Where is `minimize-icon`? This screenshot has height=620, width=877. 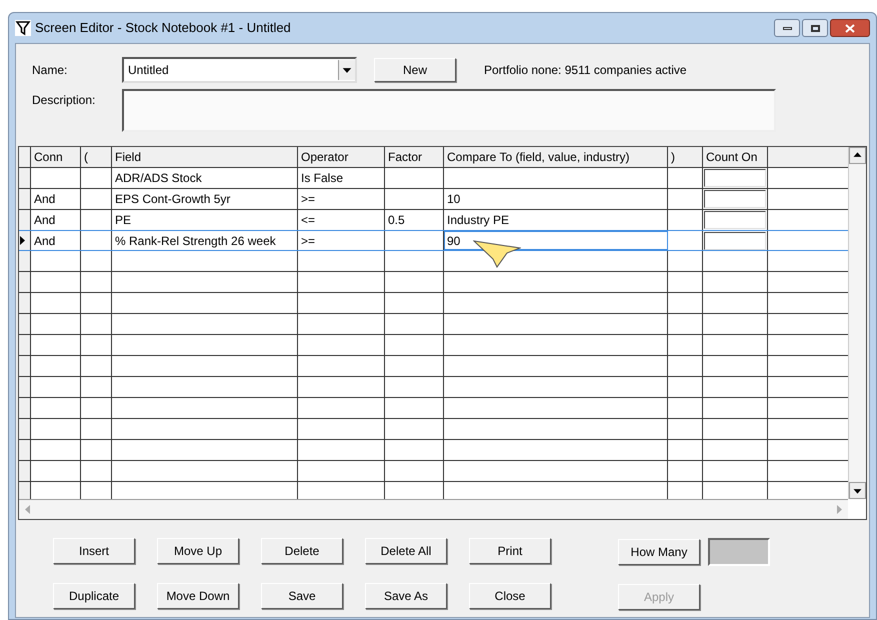
minimize-icon is located at coordinates (787, 28).